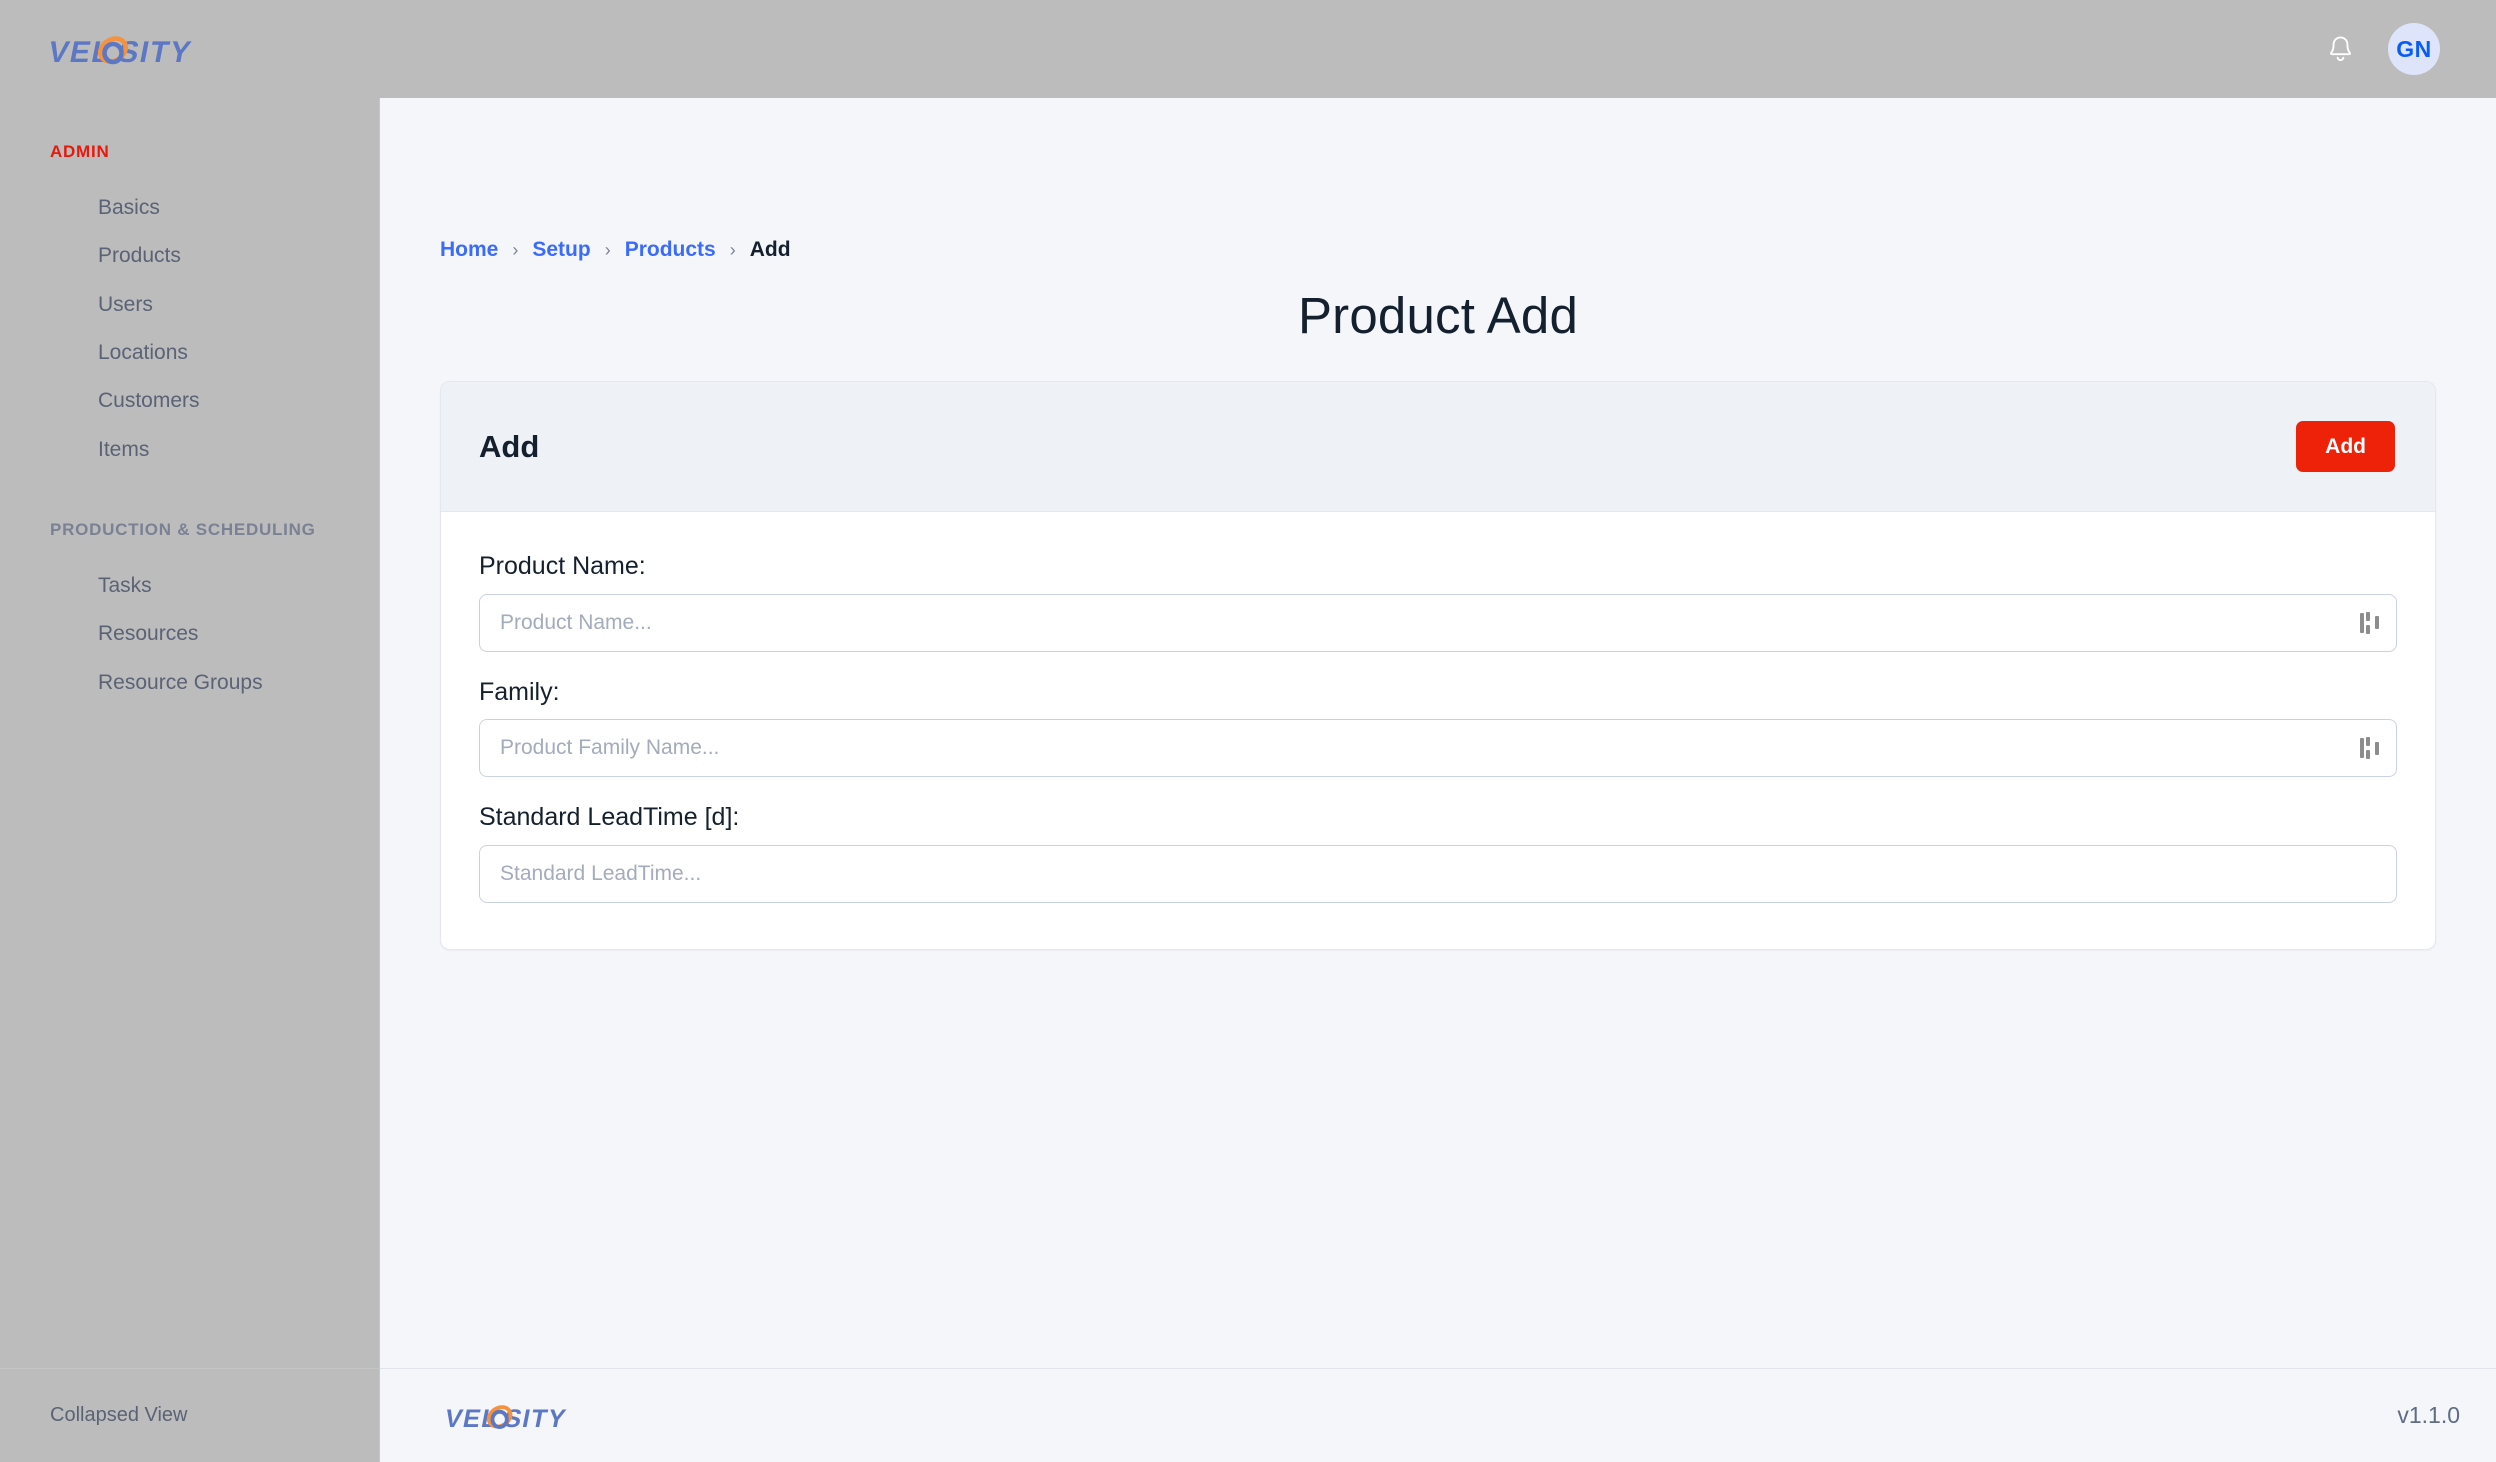 The image size is (2496, 1462). I want to click on standard-leadtime-input-shell, so click(1438, 873).